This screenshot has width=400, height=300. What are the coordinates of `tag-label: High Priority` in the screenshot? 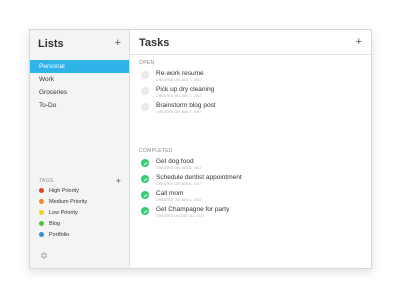 It's located at (64, 190).